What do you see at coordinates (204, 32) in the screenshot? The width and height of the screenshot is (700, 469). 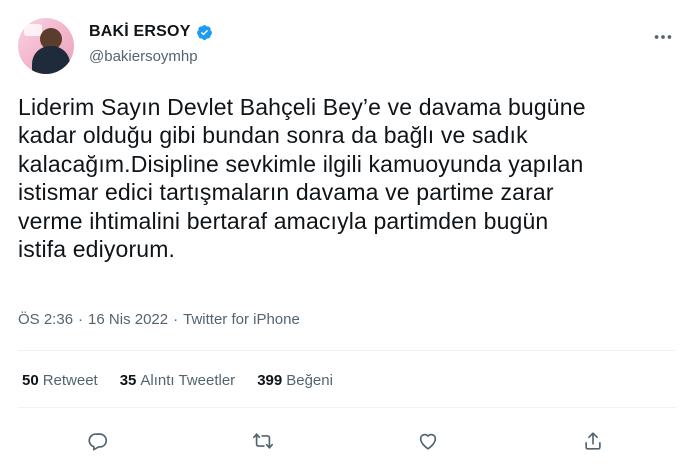 I see `verified-badge-icon` at bounding box center [204, 32].